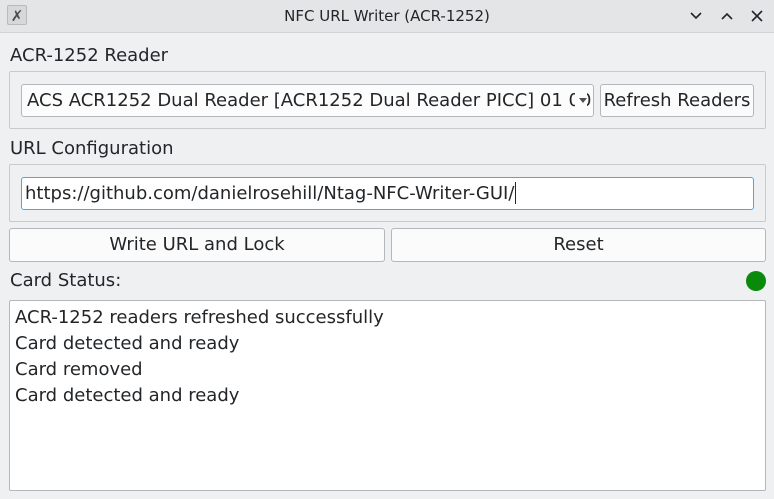 The width and height of the screenshot is (774, 499). I want to click on log-line: ACR-1252 readers refreshed successfully, so click(199, 317).